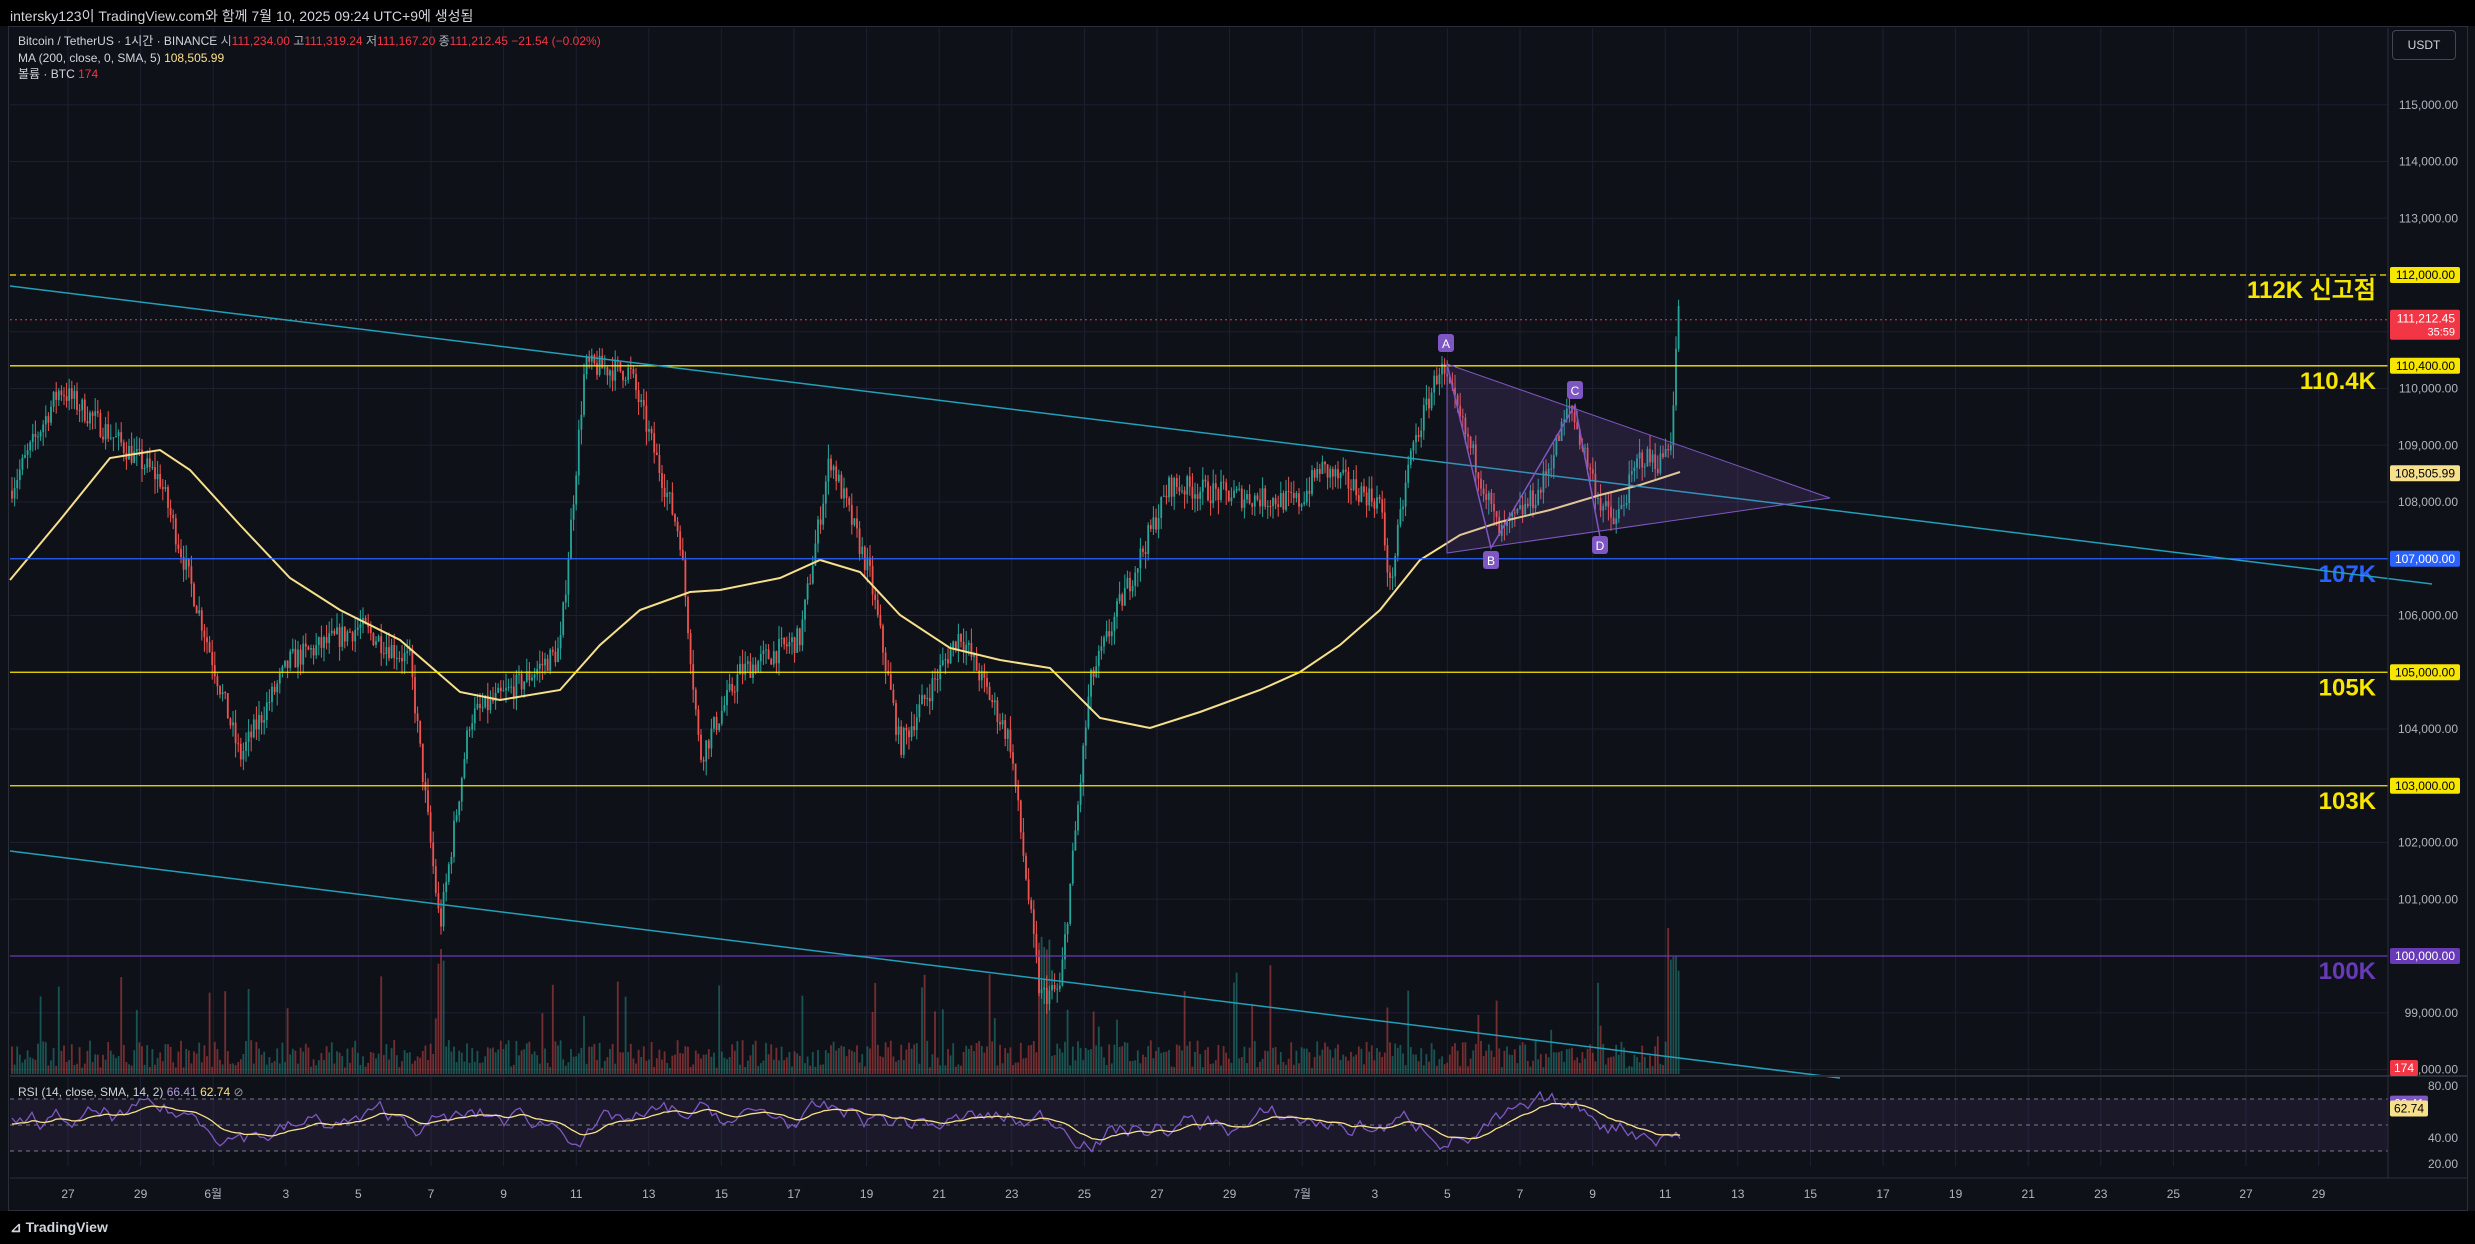  Describe the element at coordinates (2428, 389) in the screenshot. I see `price-tick-label: 110,000.00` at that location.